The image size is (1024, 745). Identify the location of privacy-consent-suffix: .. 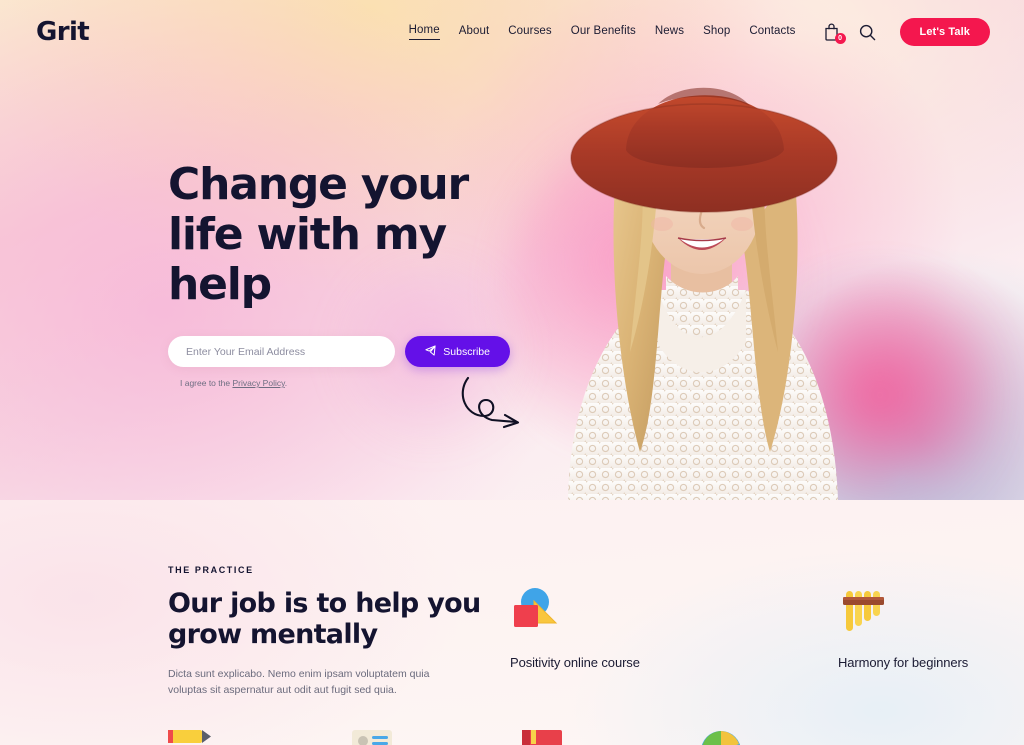
(286, 383).